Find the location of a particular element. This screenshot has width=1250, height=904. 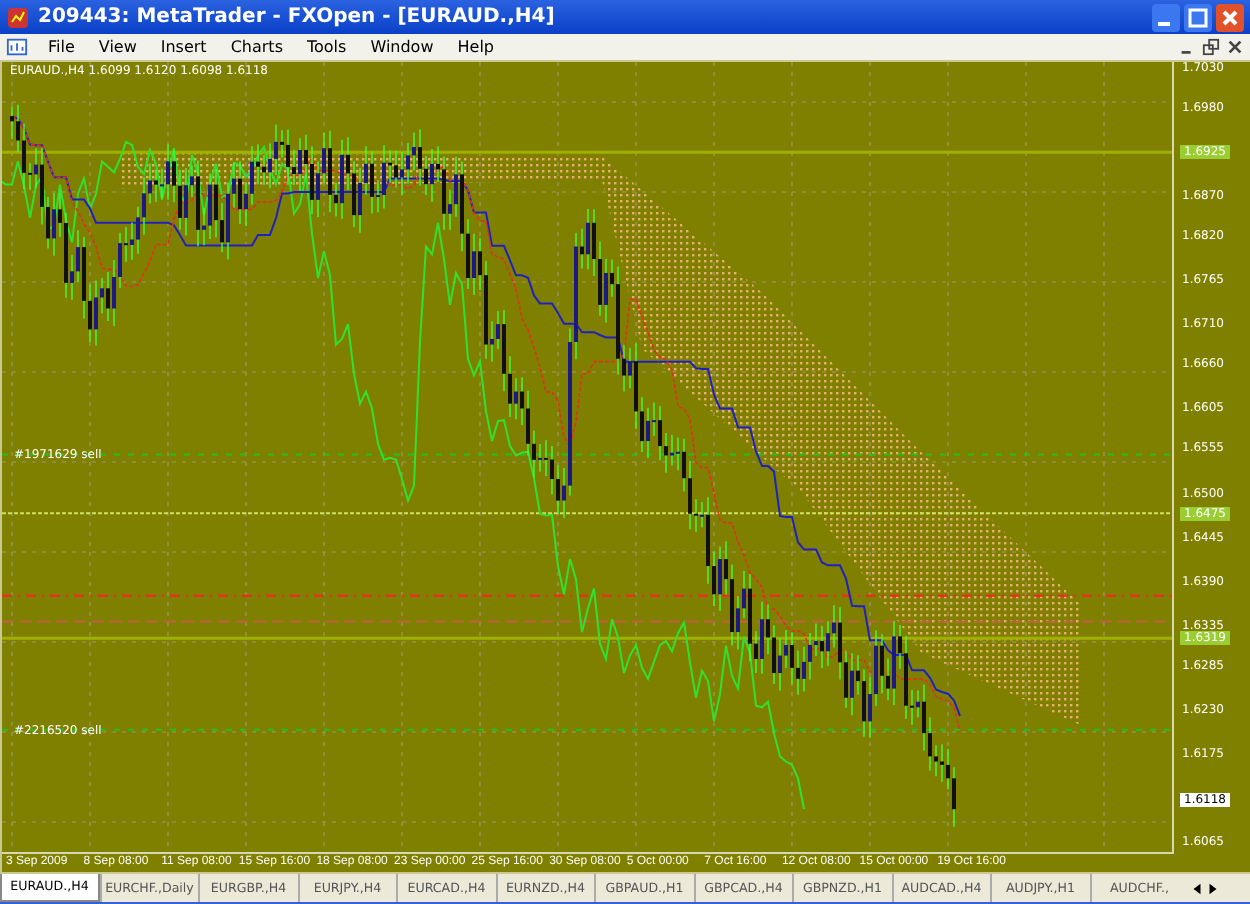

menu-item: Window is located at coordinates (402, 47).